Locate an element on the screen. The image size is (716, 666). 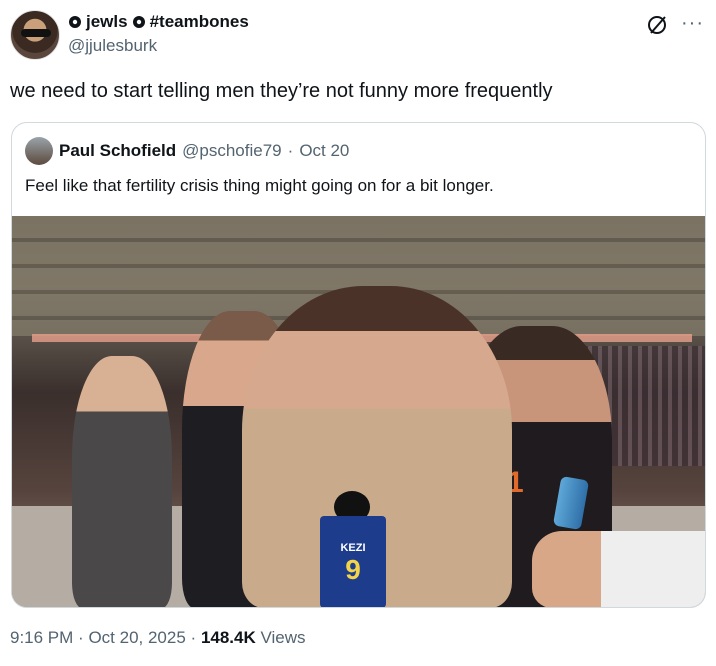
post-time: 9:16 PM is located at coordinates (41, 637).